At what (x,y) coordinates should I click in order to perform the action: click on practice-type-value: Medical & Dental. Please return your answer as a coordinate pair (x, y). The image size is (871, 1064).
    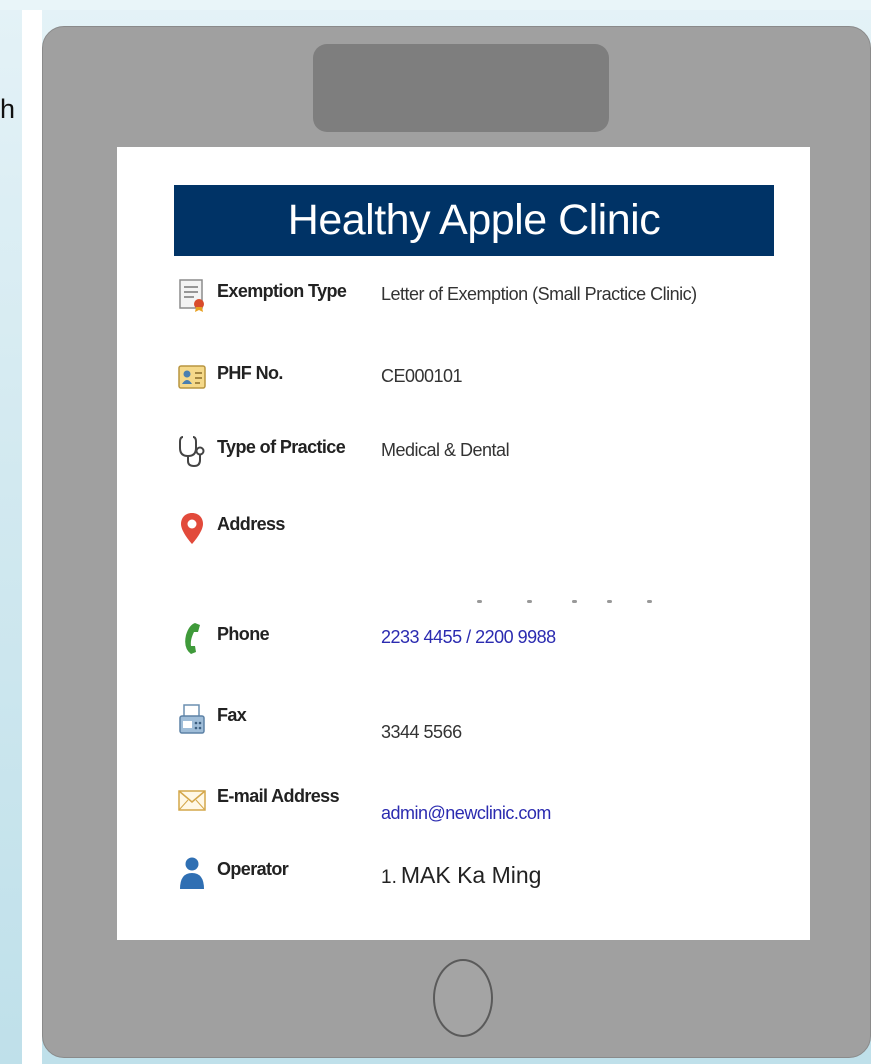
    Looking at the image, I should click on (445, 450).